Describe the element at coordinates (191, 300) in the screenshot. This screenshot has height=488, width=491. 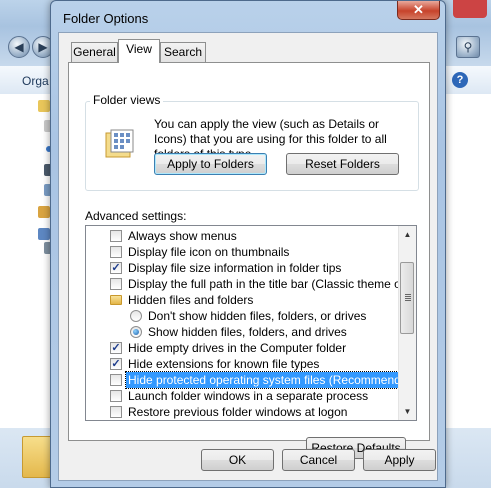
I see `list-item-label: Hidden files and folders` at that location.